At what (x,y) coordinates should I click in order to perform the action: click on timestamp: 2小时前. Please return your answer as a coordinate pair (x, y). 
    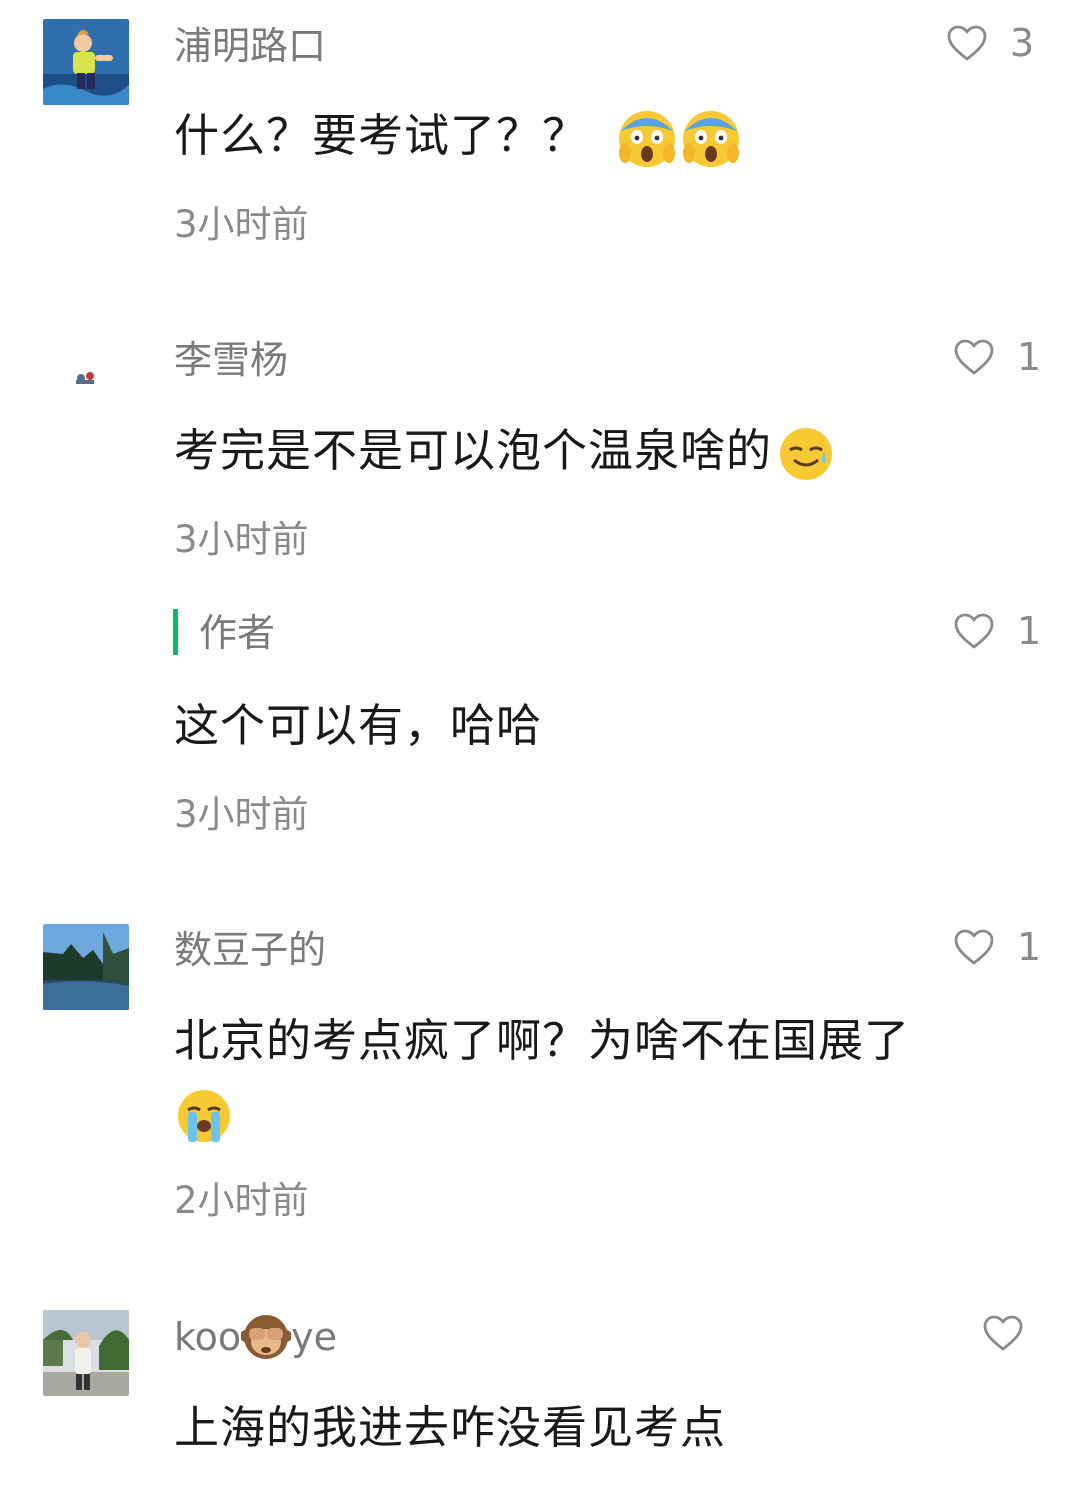
    Looking at the image, I should click on (241, 1200).